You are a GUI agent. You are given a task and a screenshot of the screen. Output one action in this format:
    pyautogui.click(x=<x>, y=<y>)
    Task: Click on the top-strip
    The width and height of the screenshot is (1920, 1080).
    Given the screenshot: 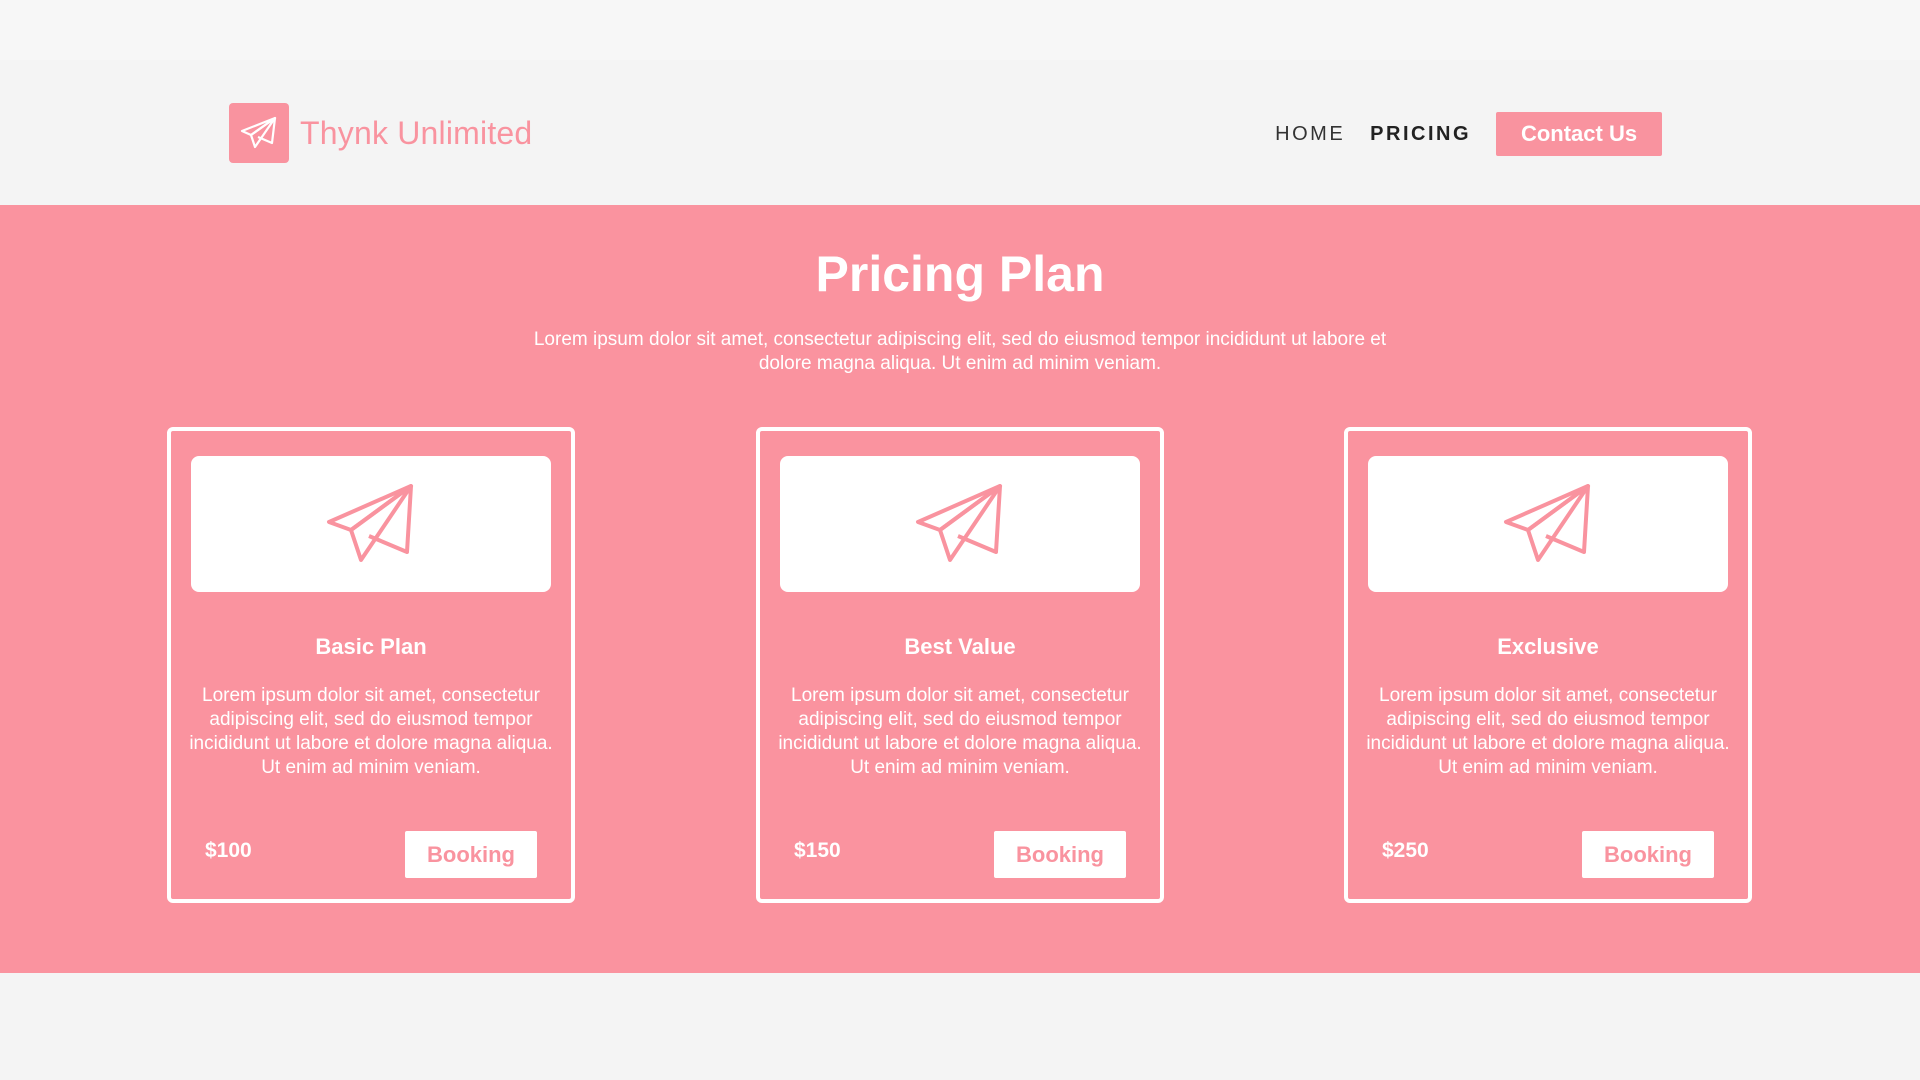 What is the action you would take?
    pyautogui.click(x=960, y=30)
    